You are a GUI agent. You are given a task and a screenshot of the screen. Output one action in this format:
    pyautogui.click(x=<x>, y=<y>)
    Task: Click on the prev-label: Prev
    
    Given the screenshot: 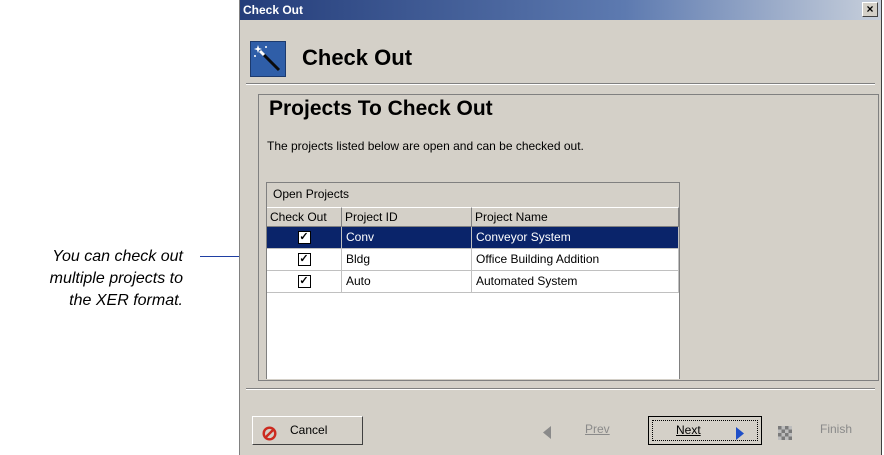 What is the action you would take?
    pyautogui.click(x=597, y=429)
    